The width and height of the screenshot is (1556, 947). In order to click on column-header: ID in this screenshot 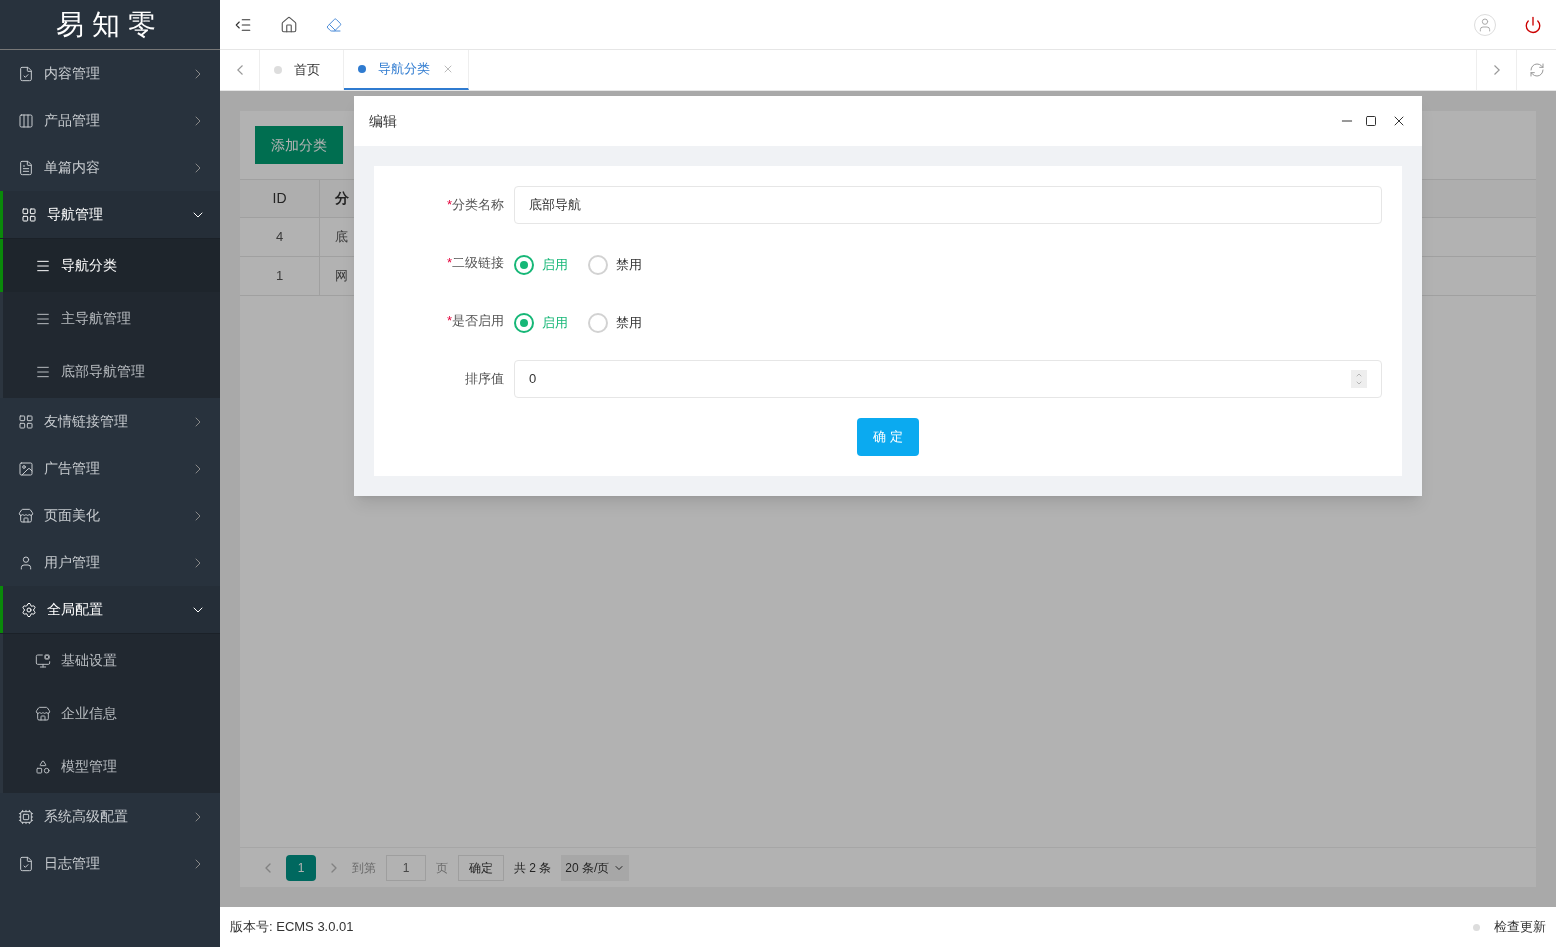, I will do `click(280, 198)`.